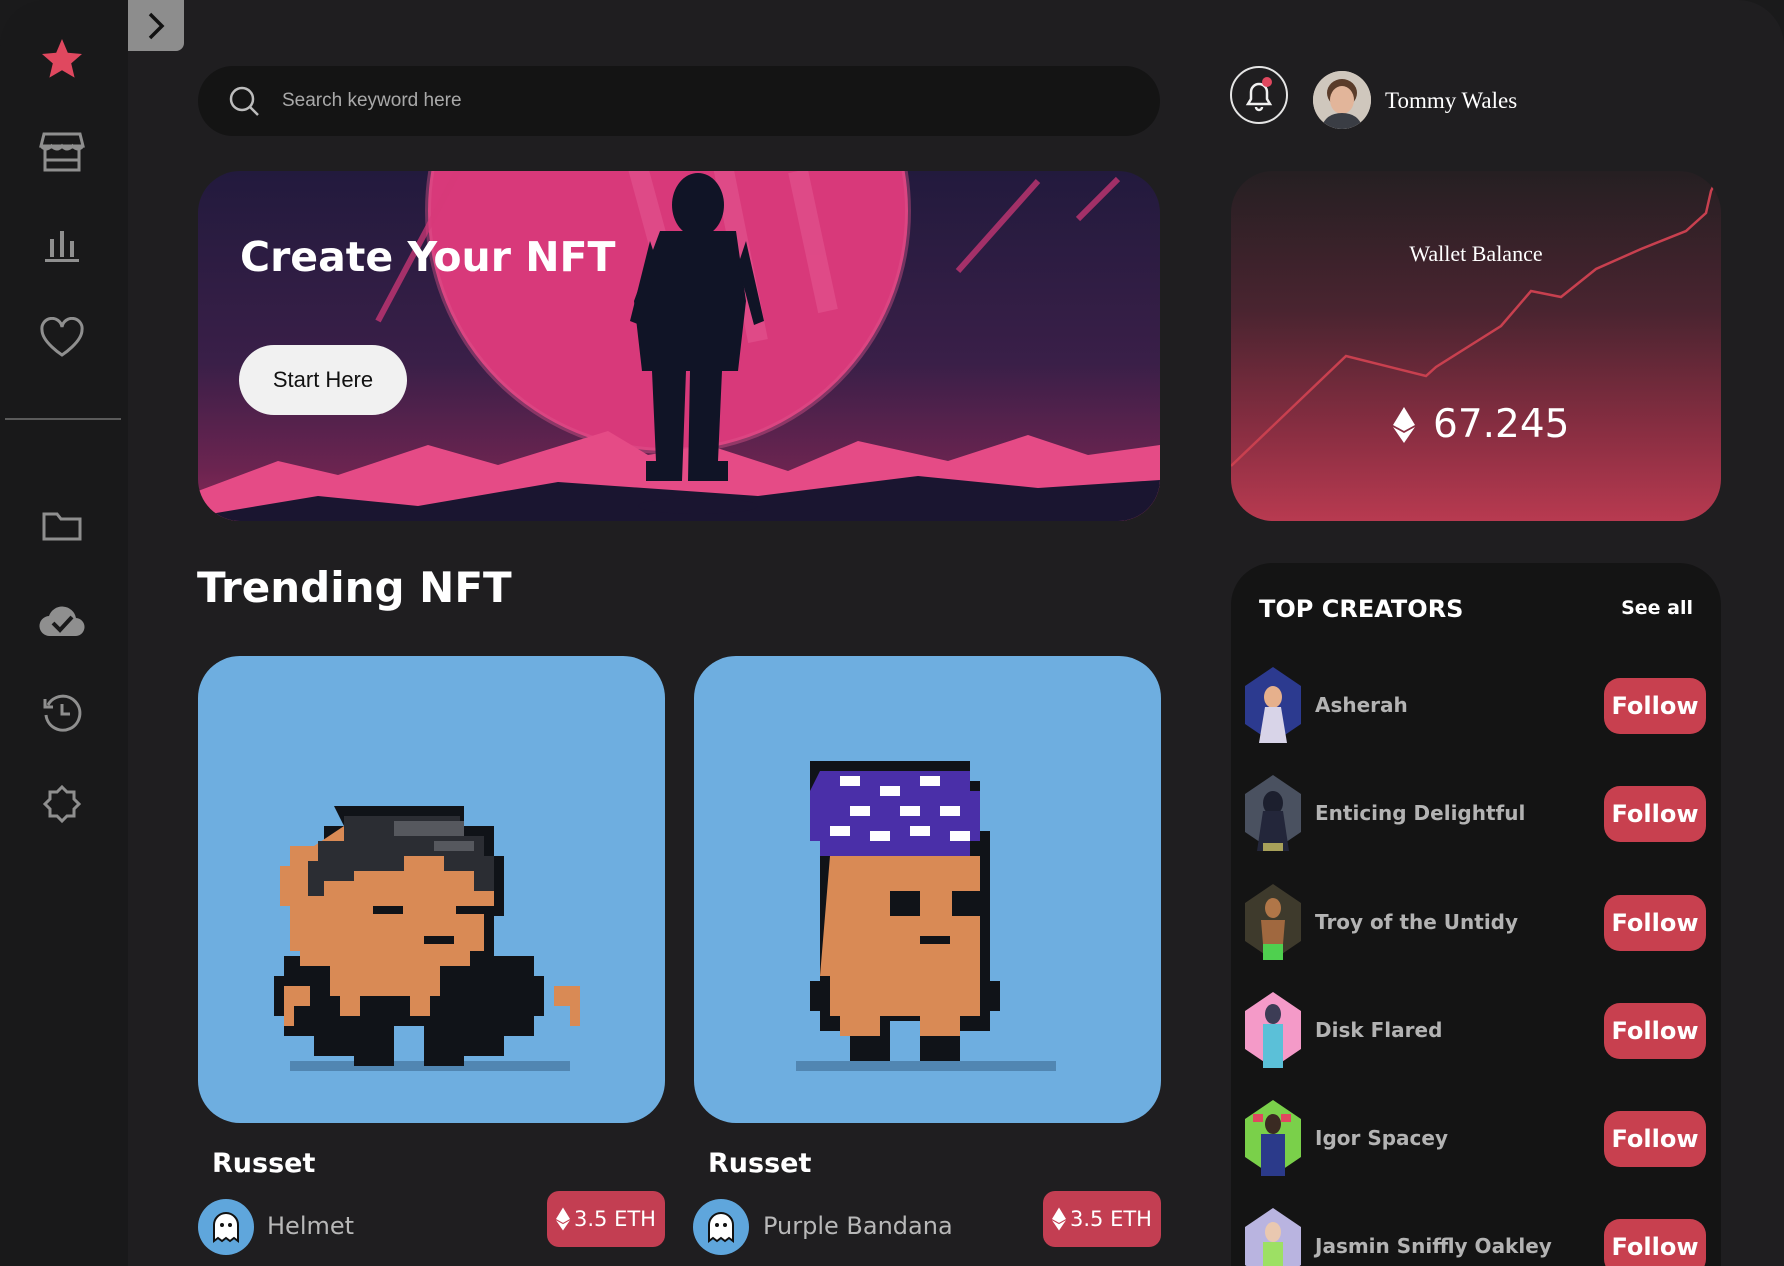 This screenshot has width=1784, height=1266. Describe the element at coordinates (62, 245) in the screenshot. I see `bar-chart-icon` at that location.